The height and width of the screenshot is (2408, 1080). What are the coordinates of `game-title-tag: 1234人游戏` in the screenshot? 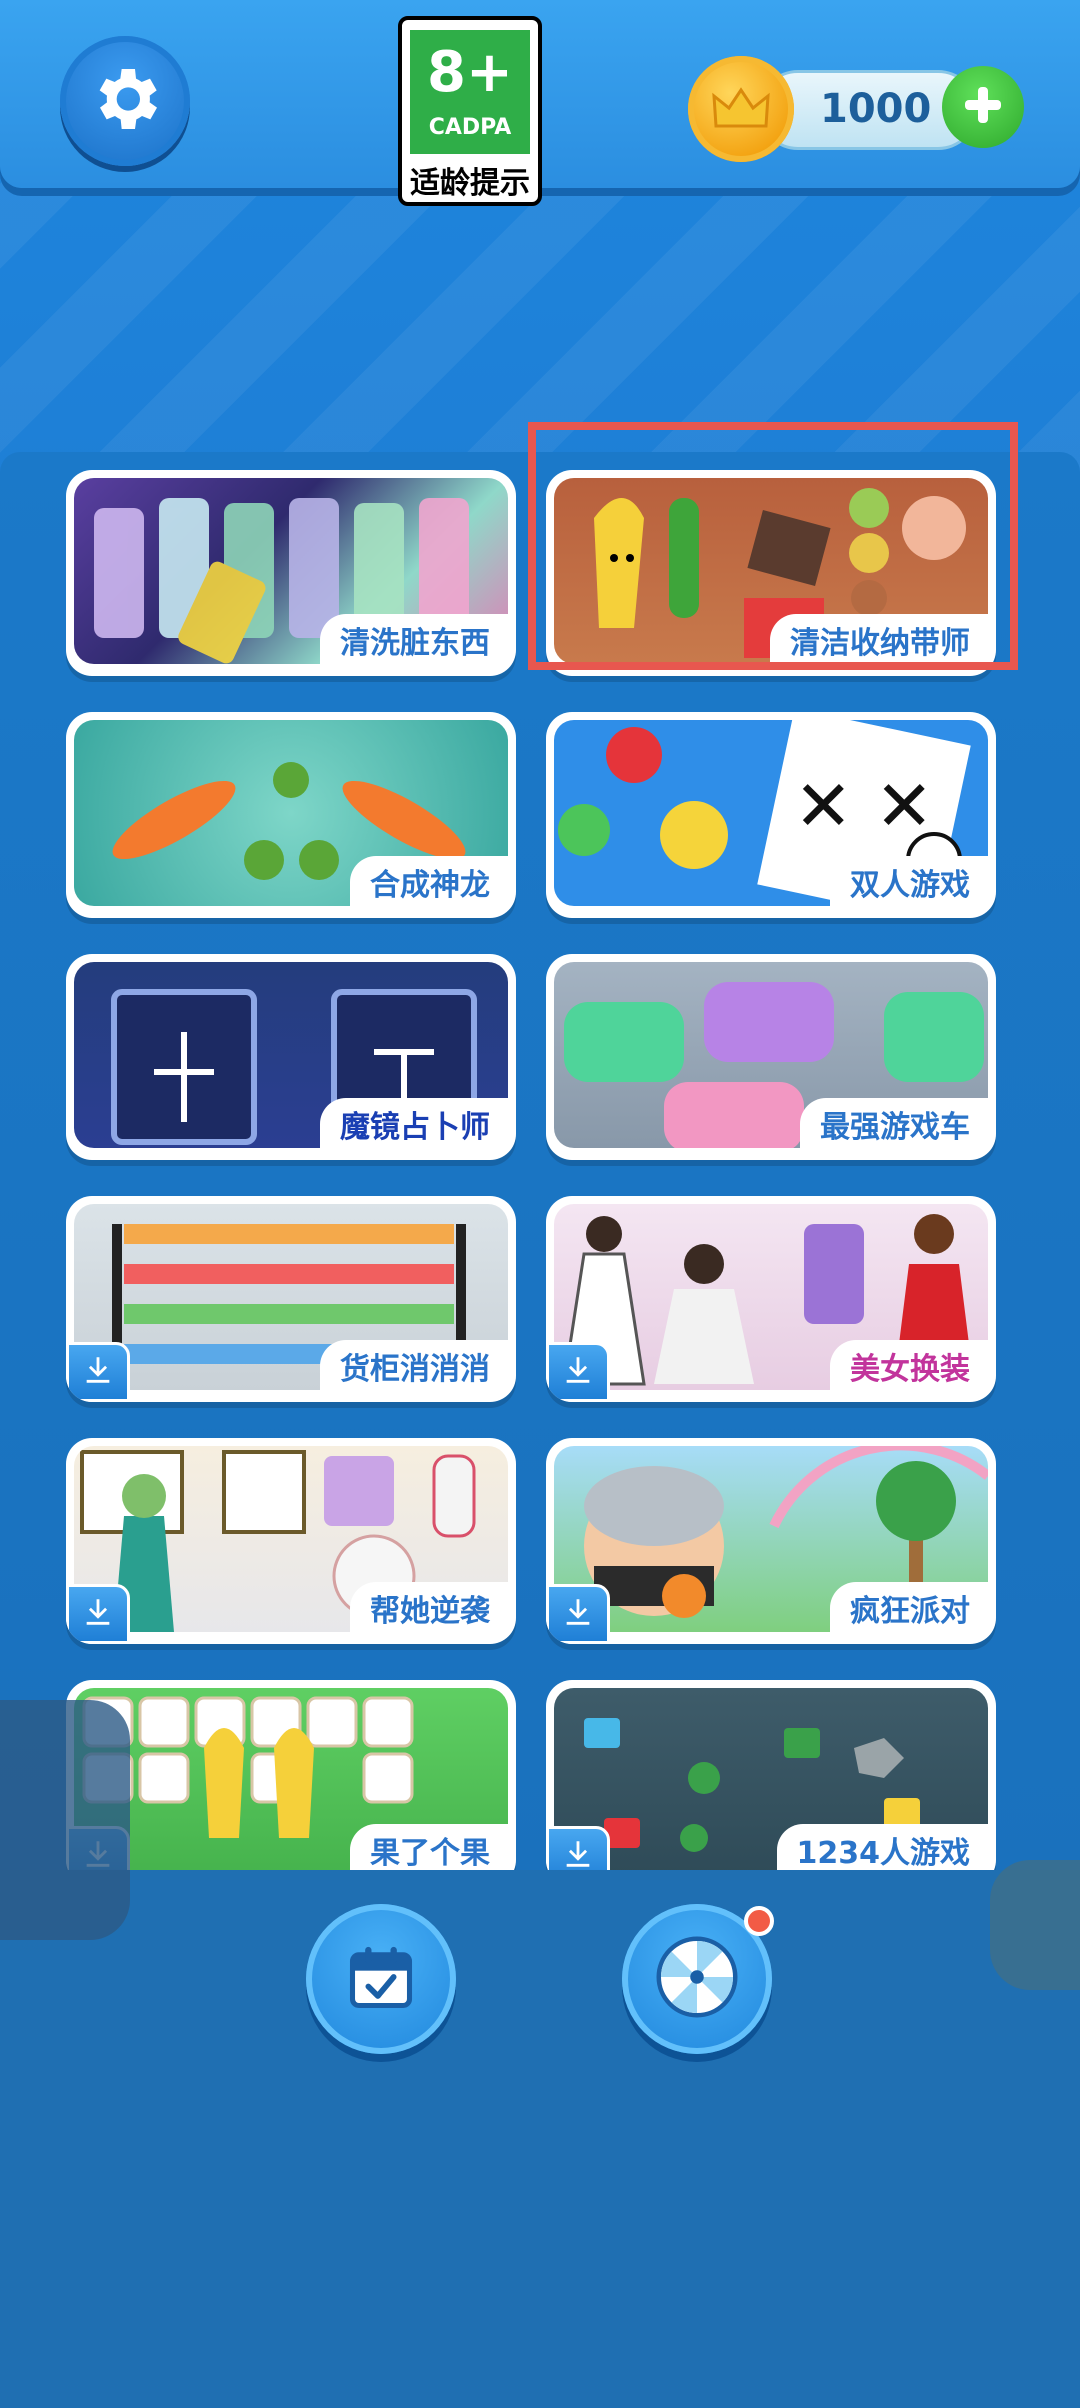 It's located at (883, 1848).